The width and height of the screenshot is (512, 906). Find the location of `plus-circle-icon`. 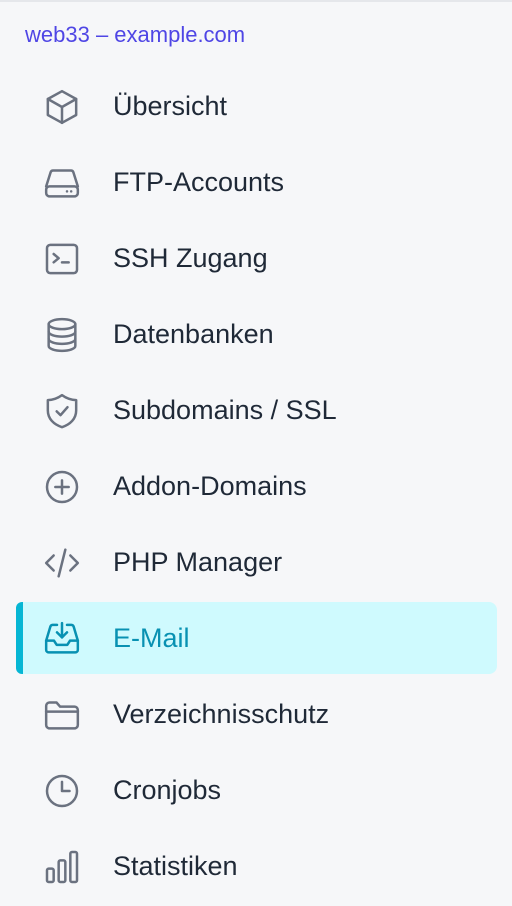

plus-circle-icon is located at coordinates (62, 487).